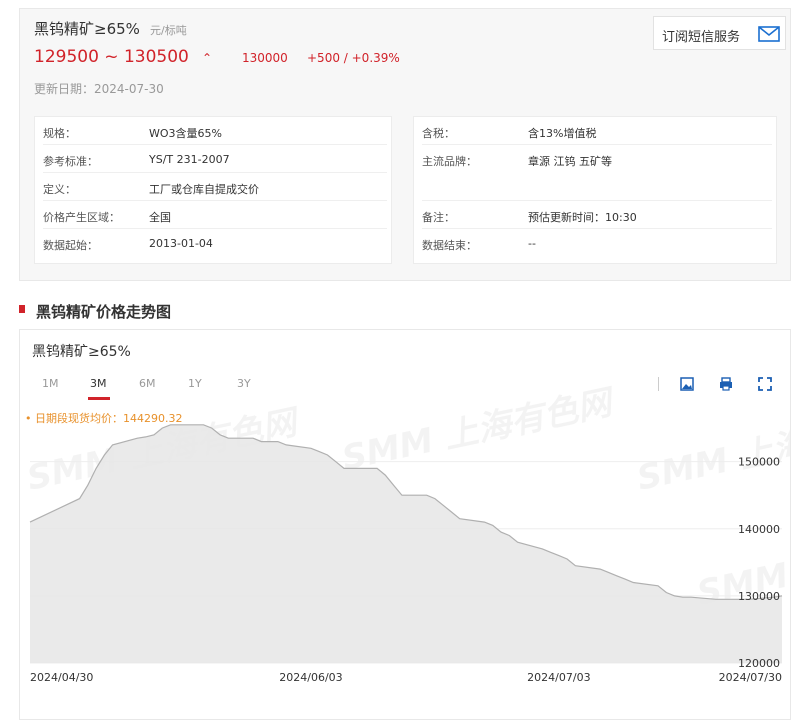 The width and height of the screenshot is (800, 725). What do you see at coordinates (479, 430) in the screenshot?
I see `watermark: SMM 上海有色网` at bounding box center [479, 430].